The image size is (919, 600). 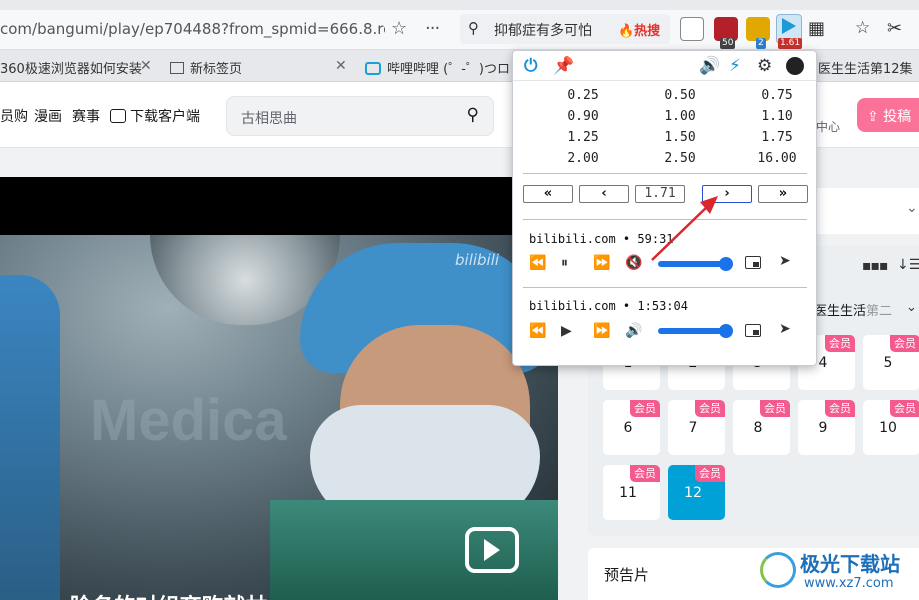 I want to click on speed-last-button: », so click(x=783, y=194).